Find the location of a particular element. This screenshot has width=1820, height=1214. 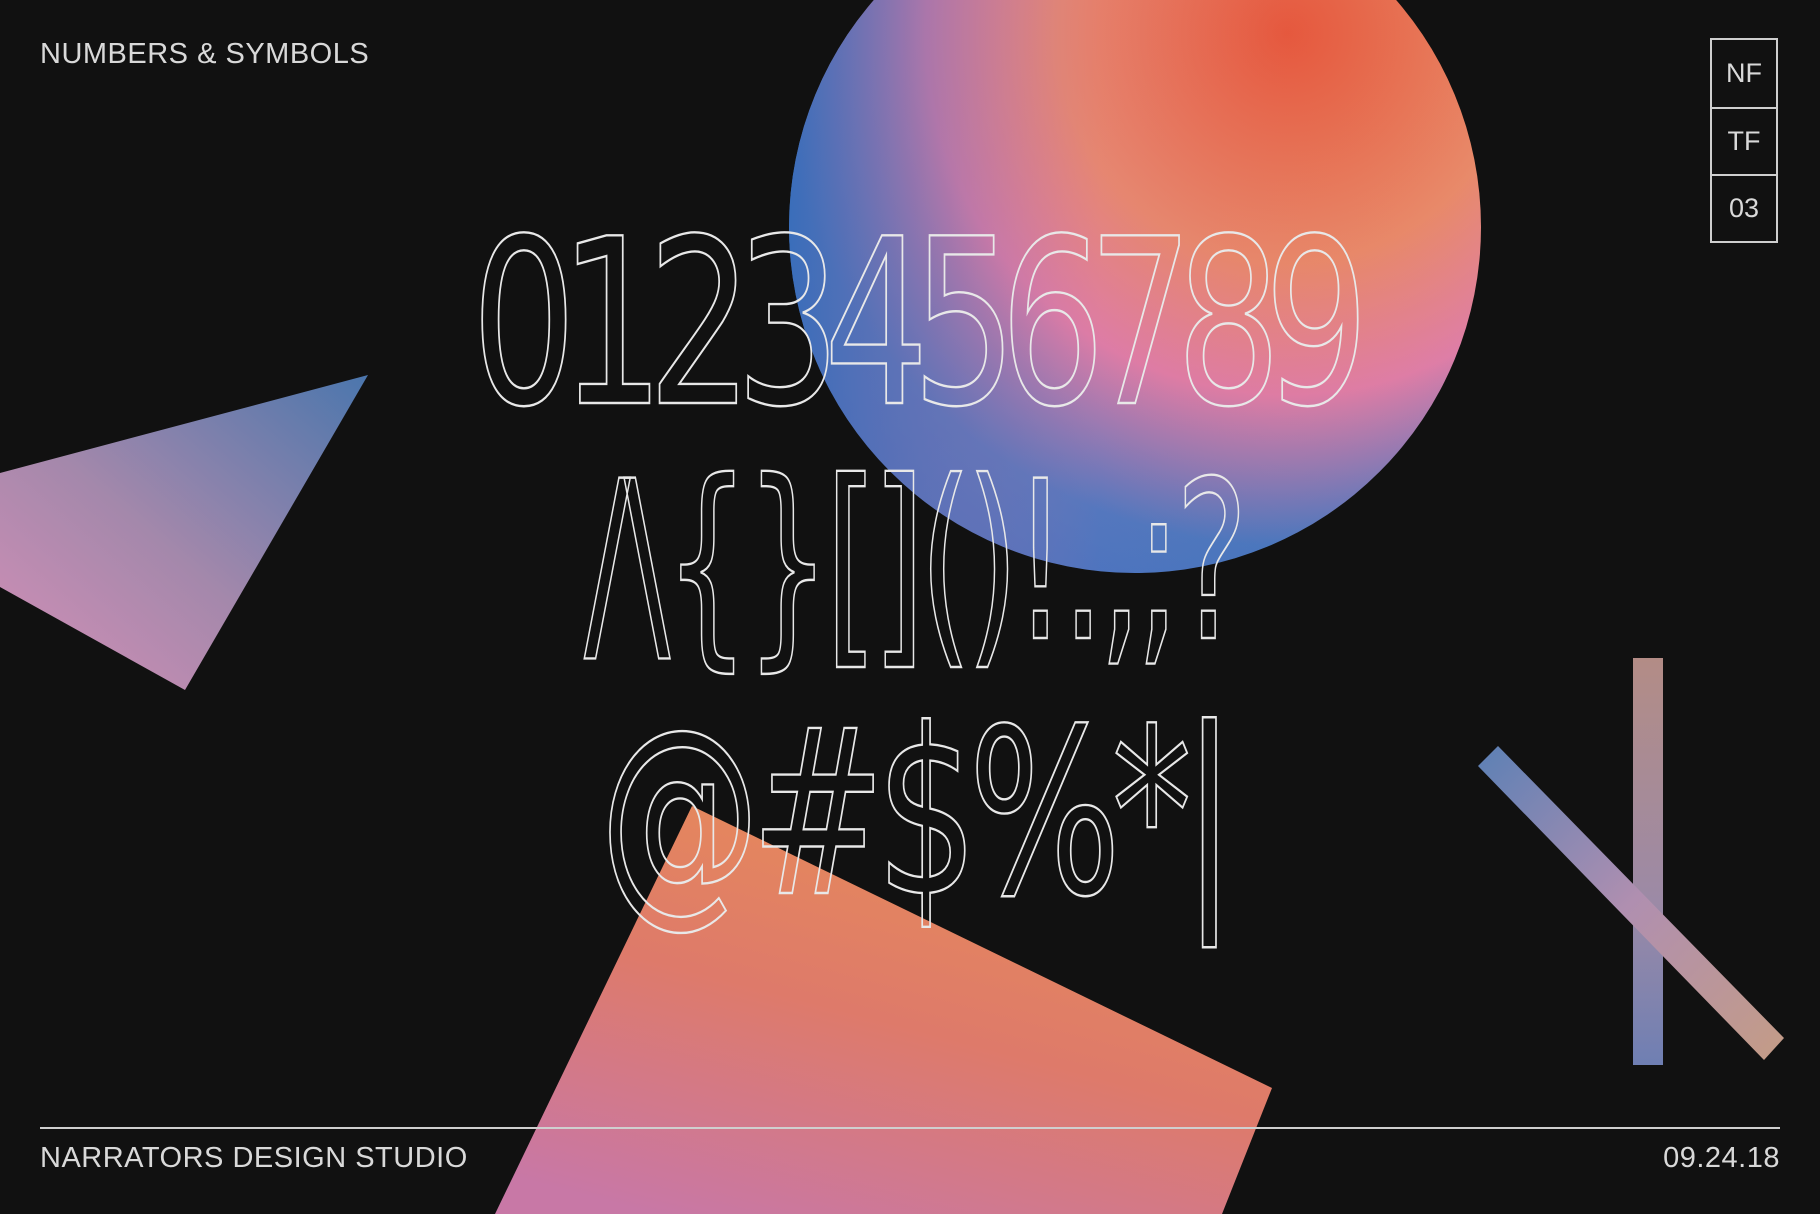

punctuation-row: /\{}[]()!.,;? is located at coordinates (916, 562).